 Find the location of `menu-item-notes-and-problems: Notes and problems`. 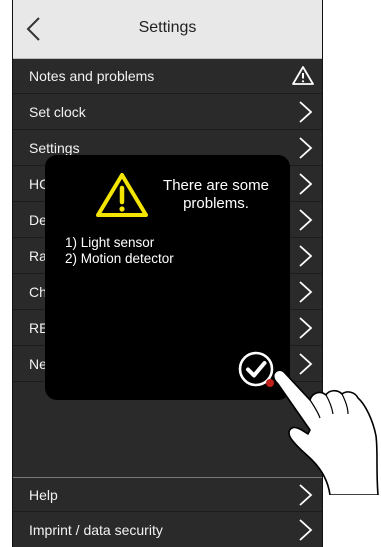

menu-item-notes-and-problems: Notes and problems is located at coordinates (167, 76).